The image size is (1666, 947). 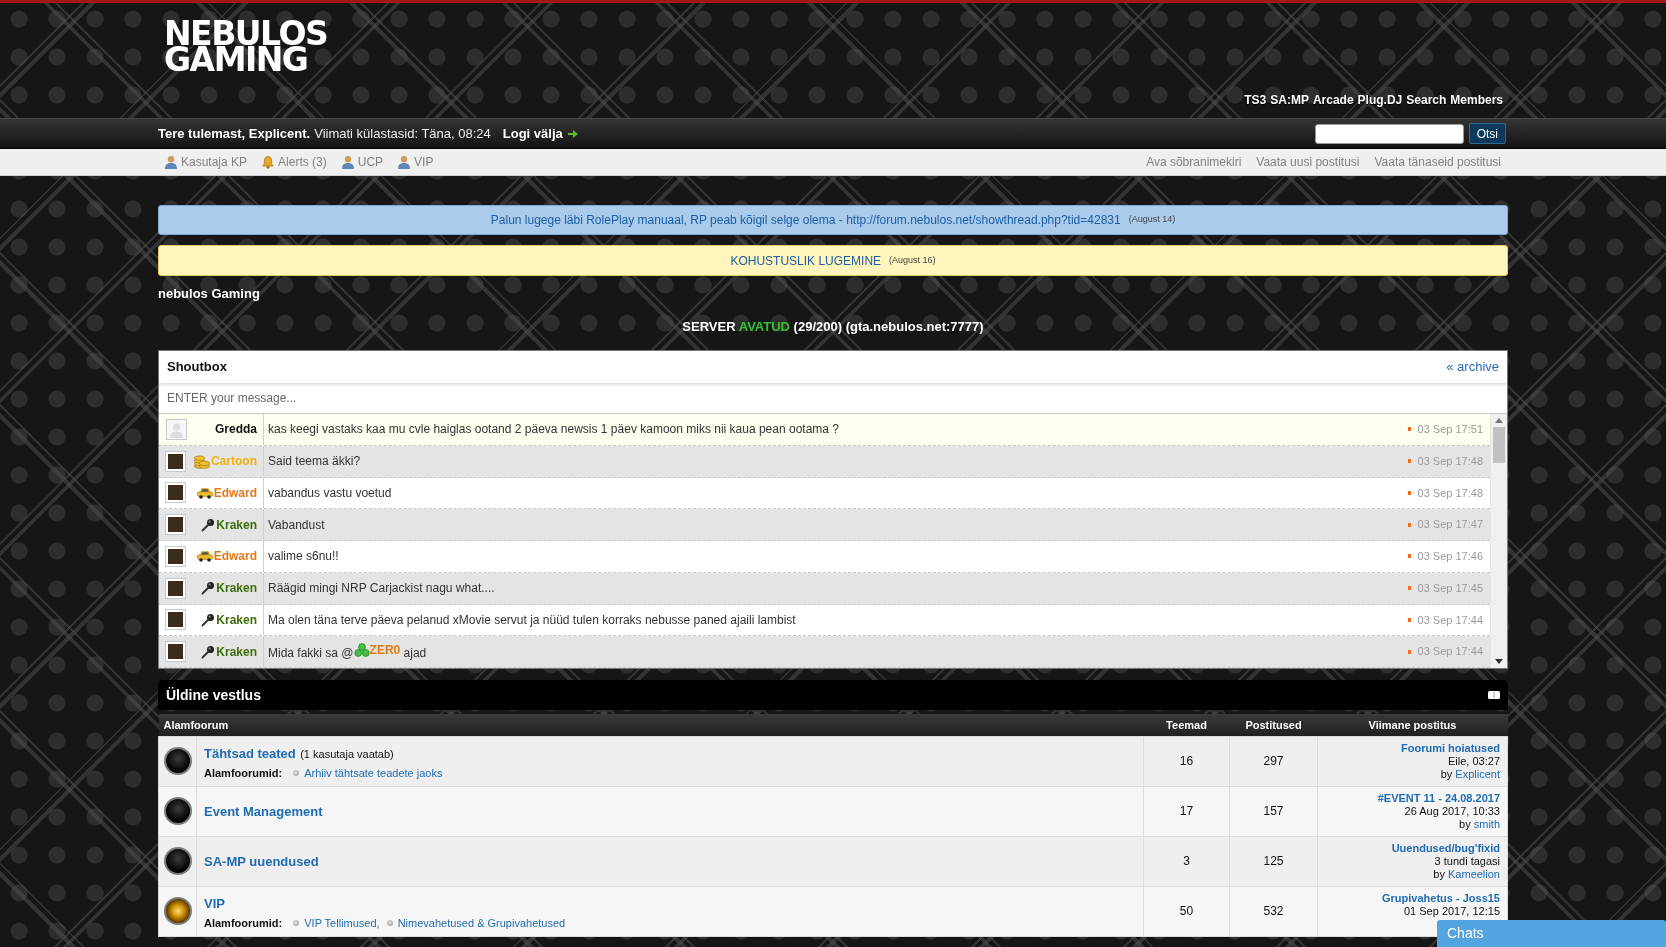 What do you see at coordinates (1333, 100) in the screenshot?
I see `top-nav-link: Arcade` at bounding box center [1333, 100].